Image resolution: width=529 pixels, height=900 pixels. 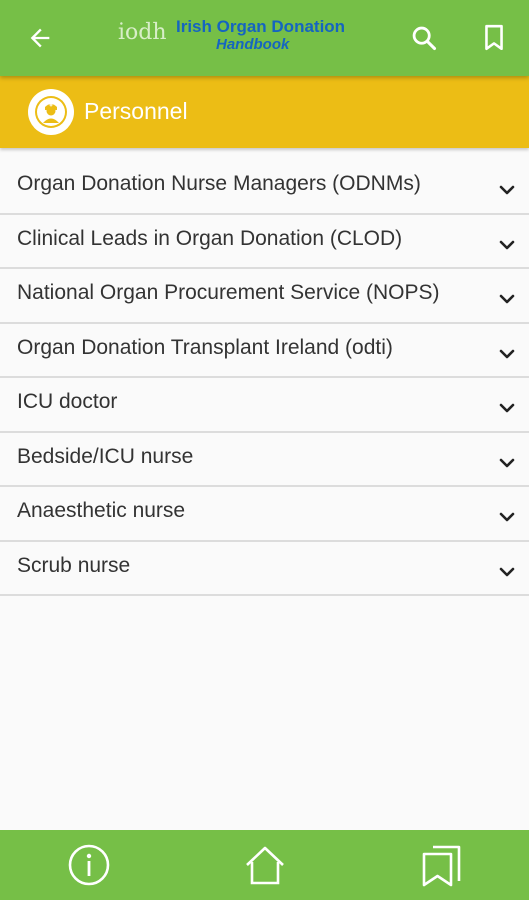 I want to click on info-button, so click(x=89, y=865).